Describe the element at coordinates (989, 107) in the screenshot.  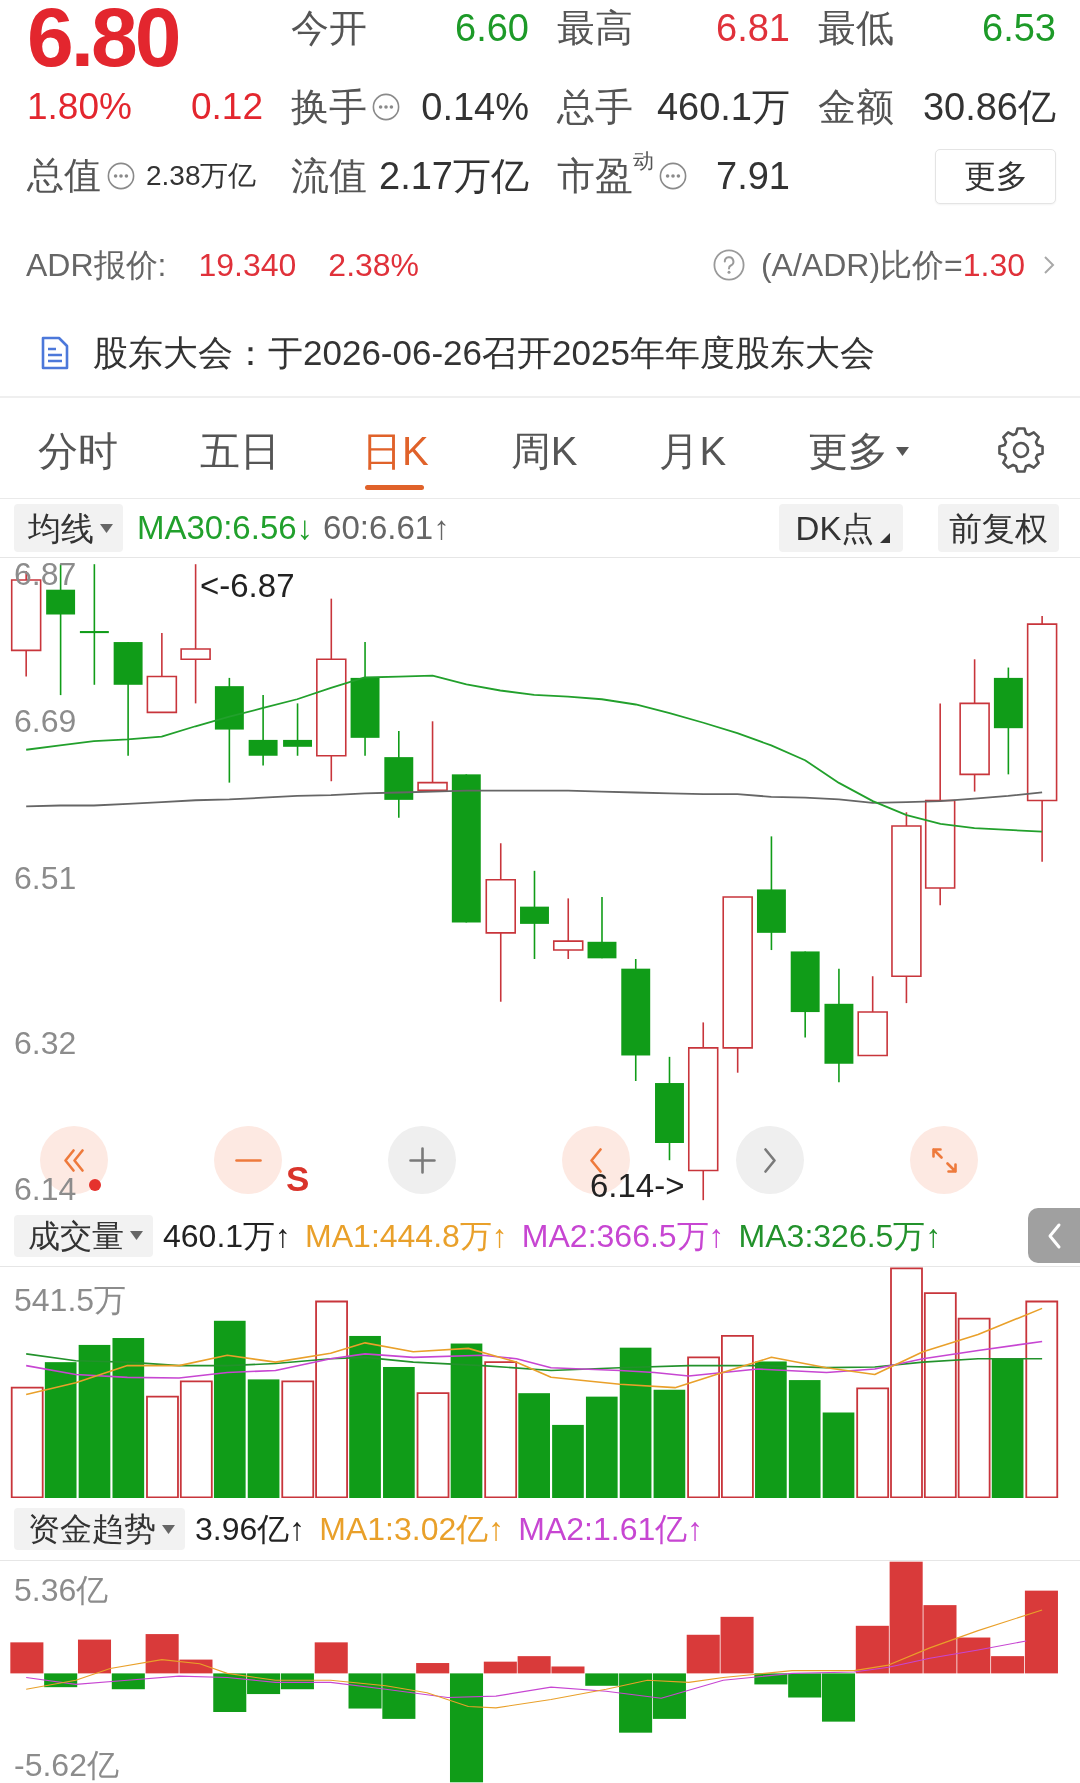
I see `stat-value: 30.86亿` at that location.